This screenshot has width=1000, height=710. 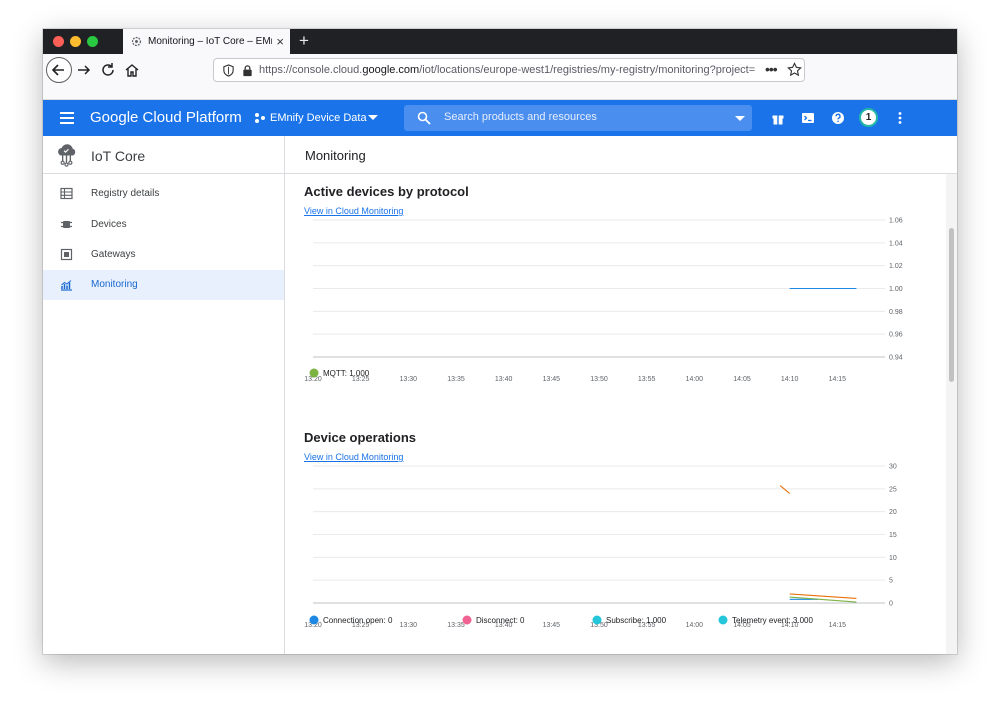 I want to click on reload-button, so click(x=108, y=70).